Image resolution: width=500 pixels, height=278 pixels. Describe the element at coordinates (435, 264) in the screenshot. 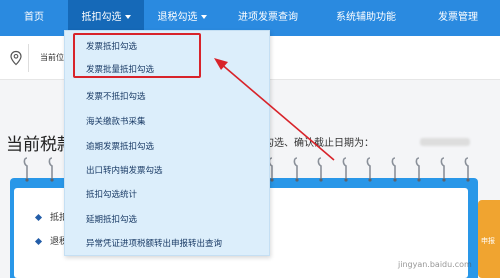

I see `watermark-url: jingyan.baidu.com` at that location.